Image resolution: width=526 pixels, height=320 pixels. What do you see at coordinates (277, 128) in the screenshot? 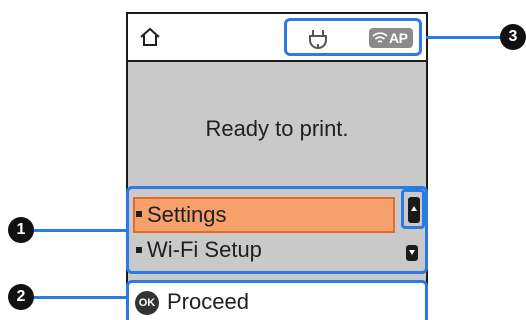
I see `status-message: Ready to print.` at bounding box center [277, 128].